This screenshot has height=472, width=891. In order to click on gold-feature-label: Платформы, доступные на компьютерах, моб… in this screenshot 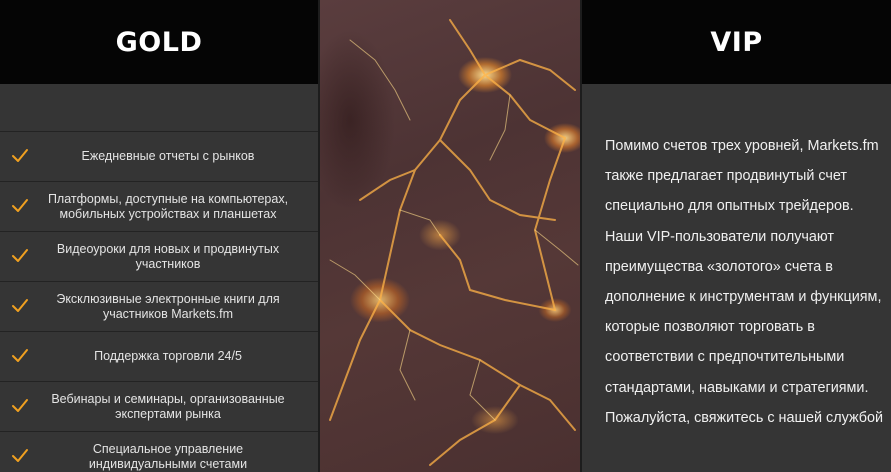, I will do `click(168, 206)`.